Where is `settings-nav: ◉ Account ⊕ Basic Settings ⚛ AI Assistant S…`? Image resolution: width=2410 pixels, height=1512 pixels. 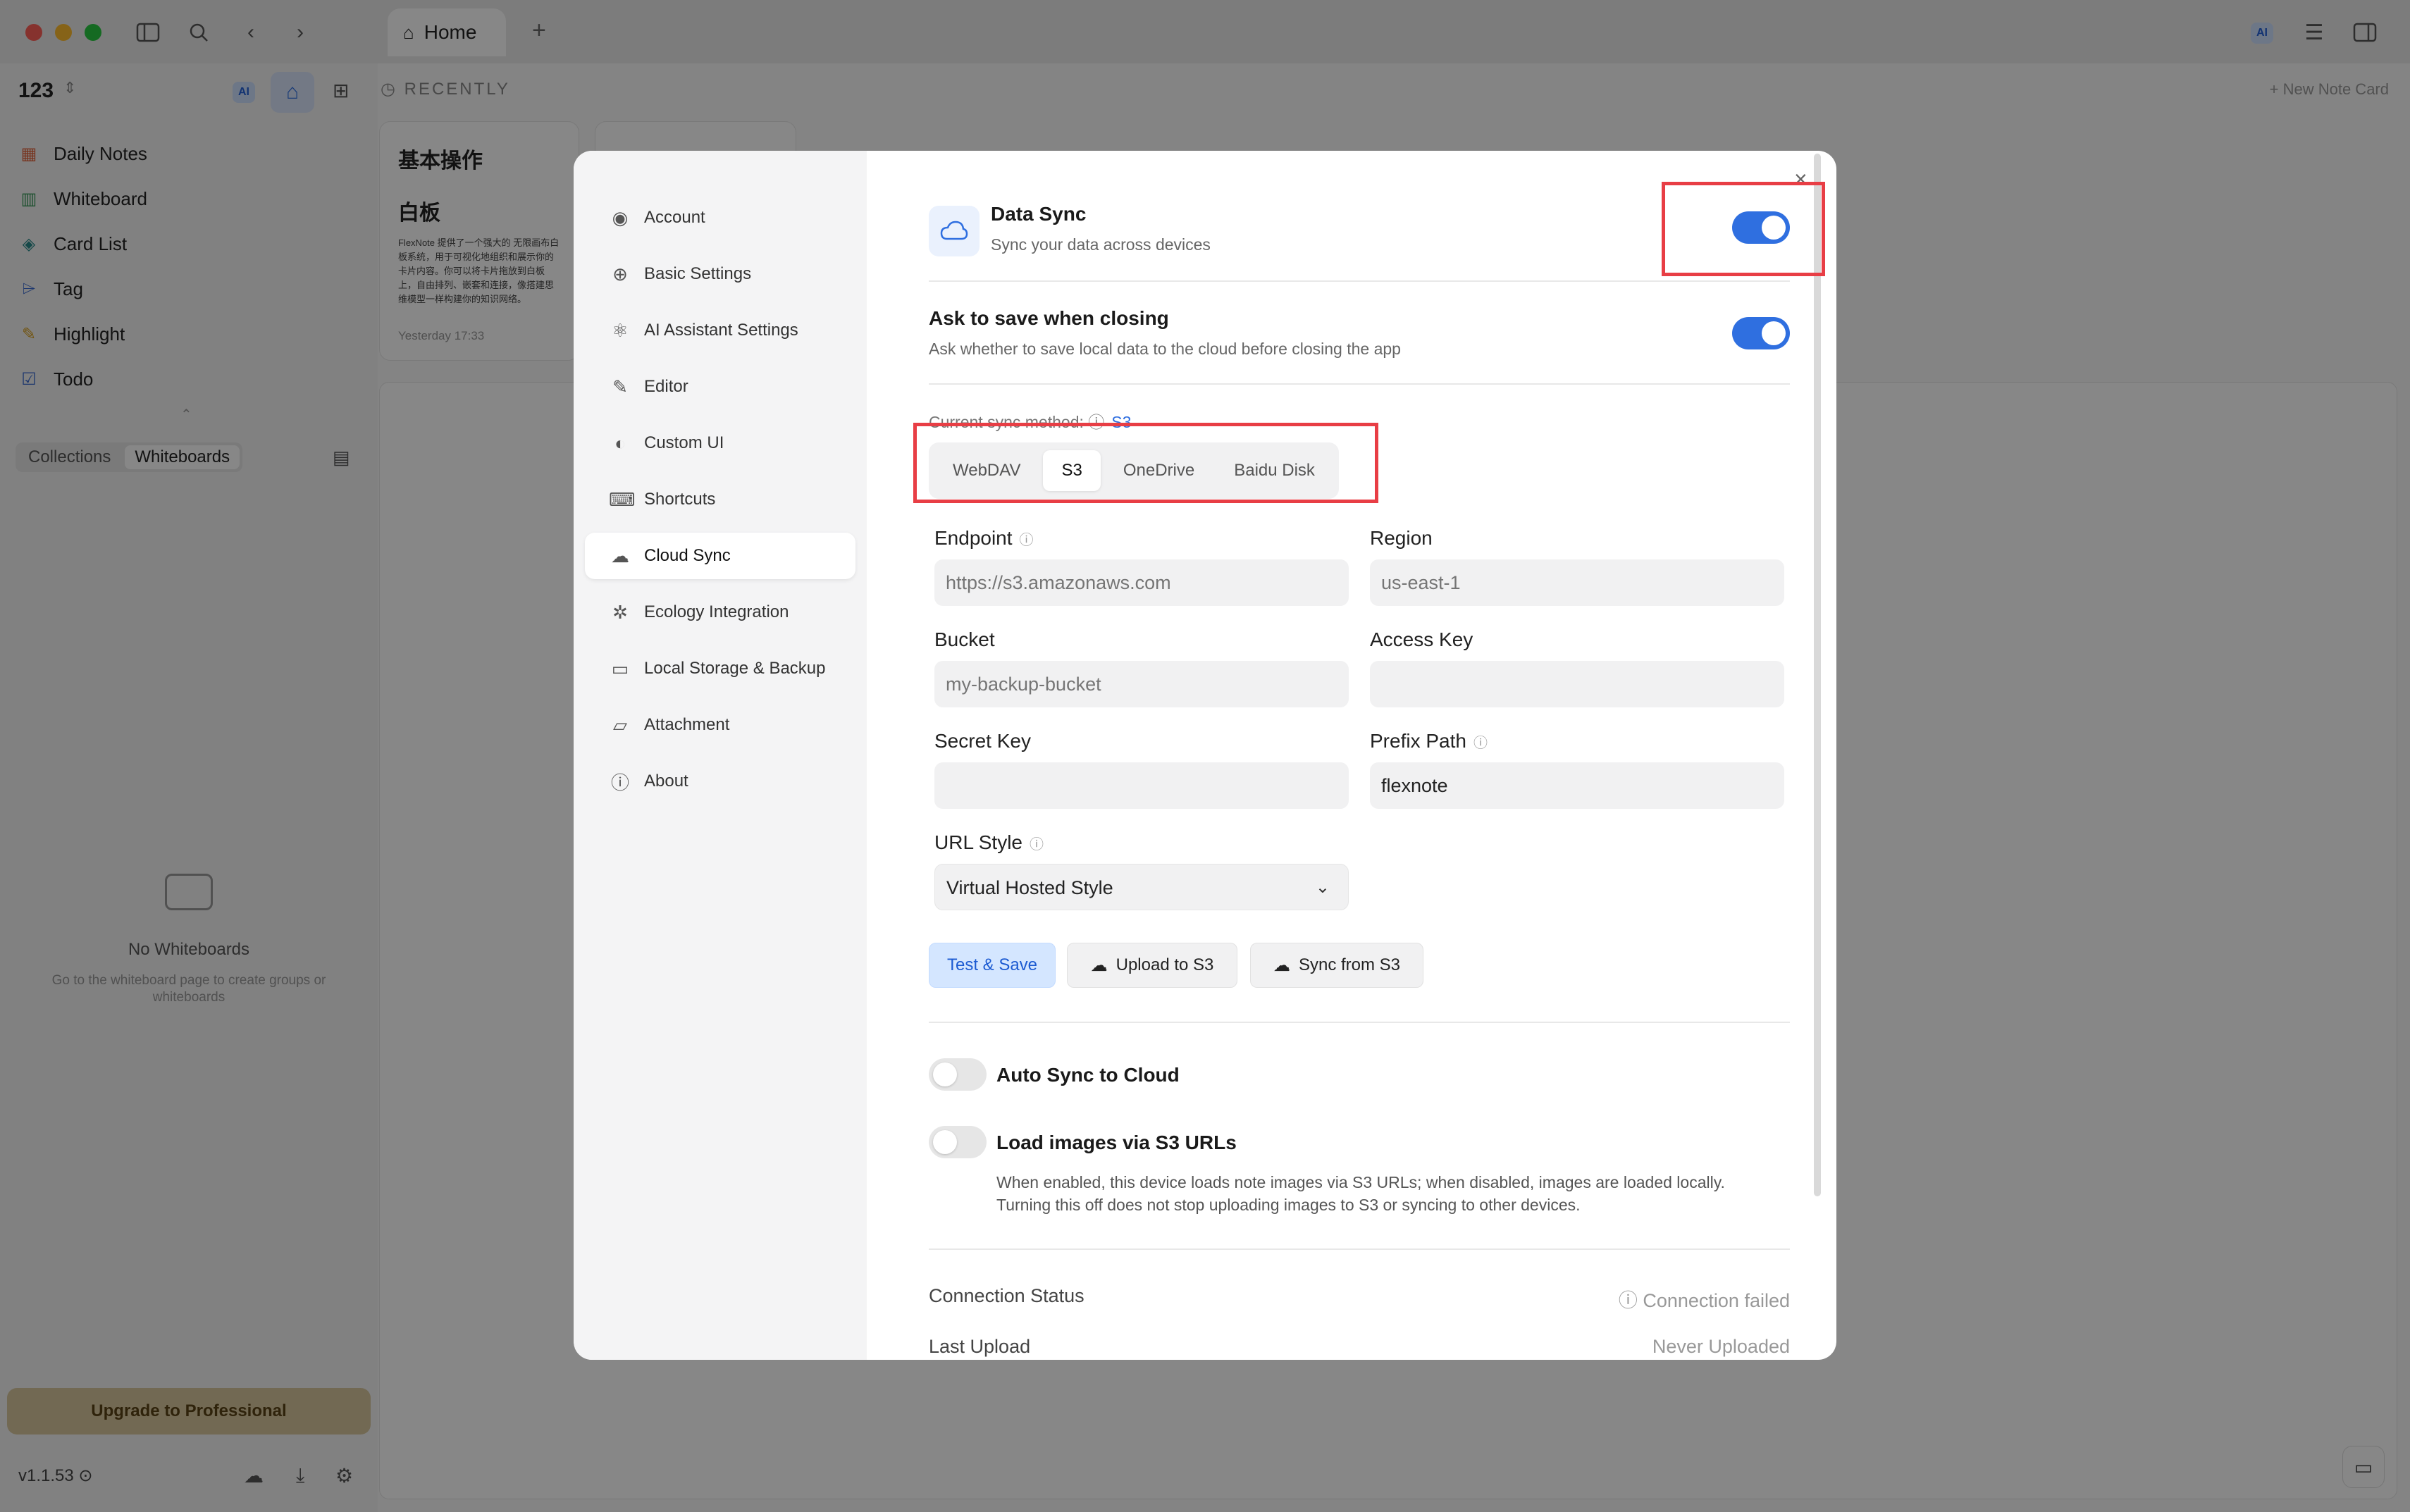
settings-nav: ◉ Account ⊕ Basic Settings ⚛ AI Assistant S… is located at coordinates (721, 755).